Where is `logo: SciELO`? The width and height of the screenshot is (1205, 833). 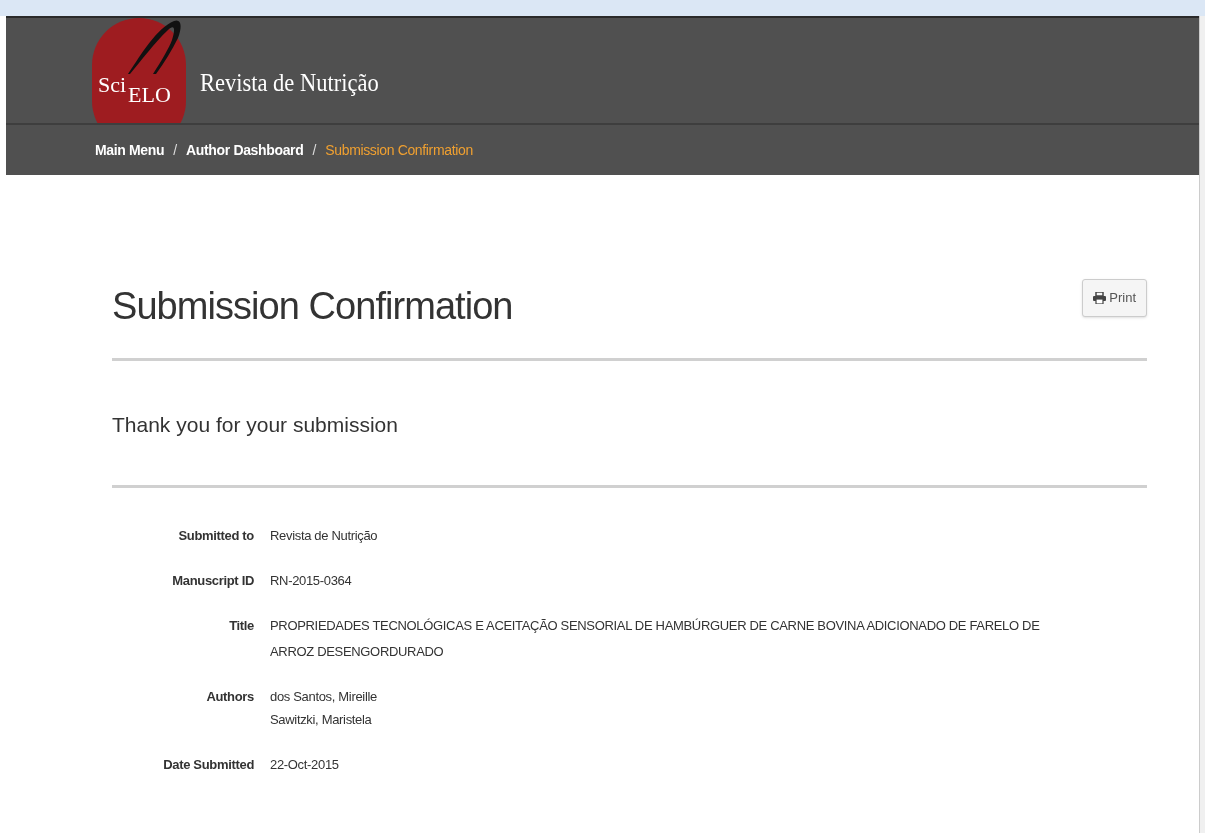 logo: SciELO is located at coordinates (139, 70).